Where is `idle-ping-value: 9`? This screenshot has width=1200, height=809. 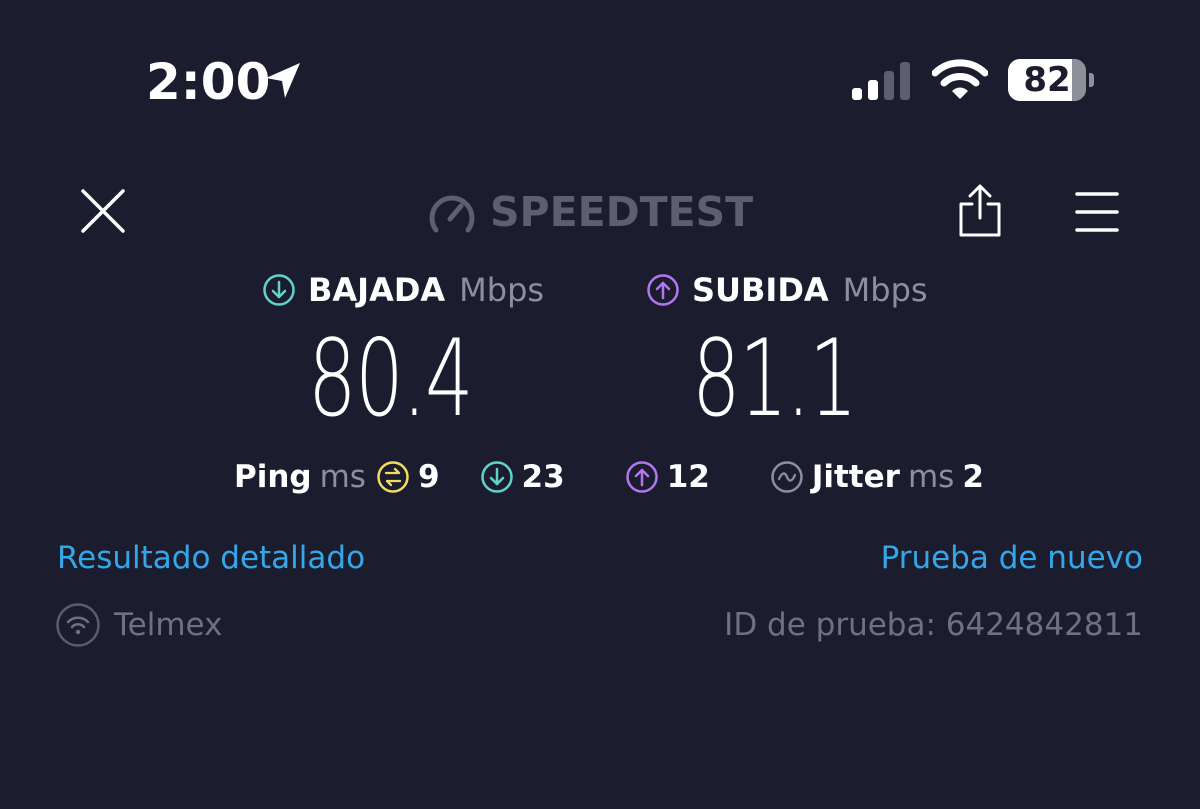 idle-ping-value: 9 is located at coordinates (428, 477).